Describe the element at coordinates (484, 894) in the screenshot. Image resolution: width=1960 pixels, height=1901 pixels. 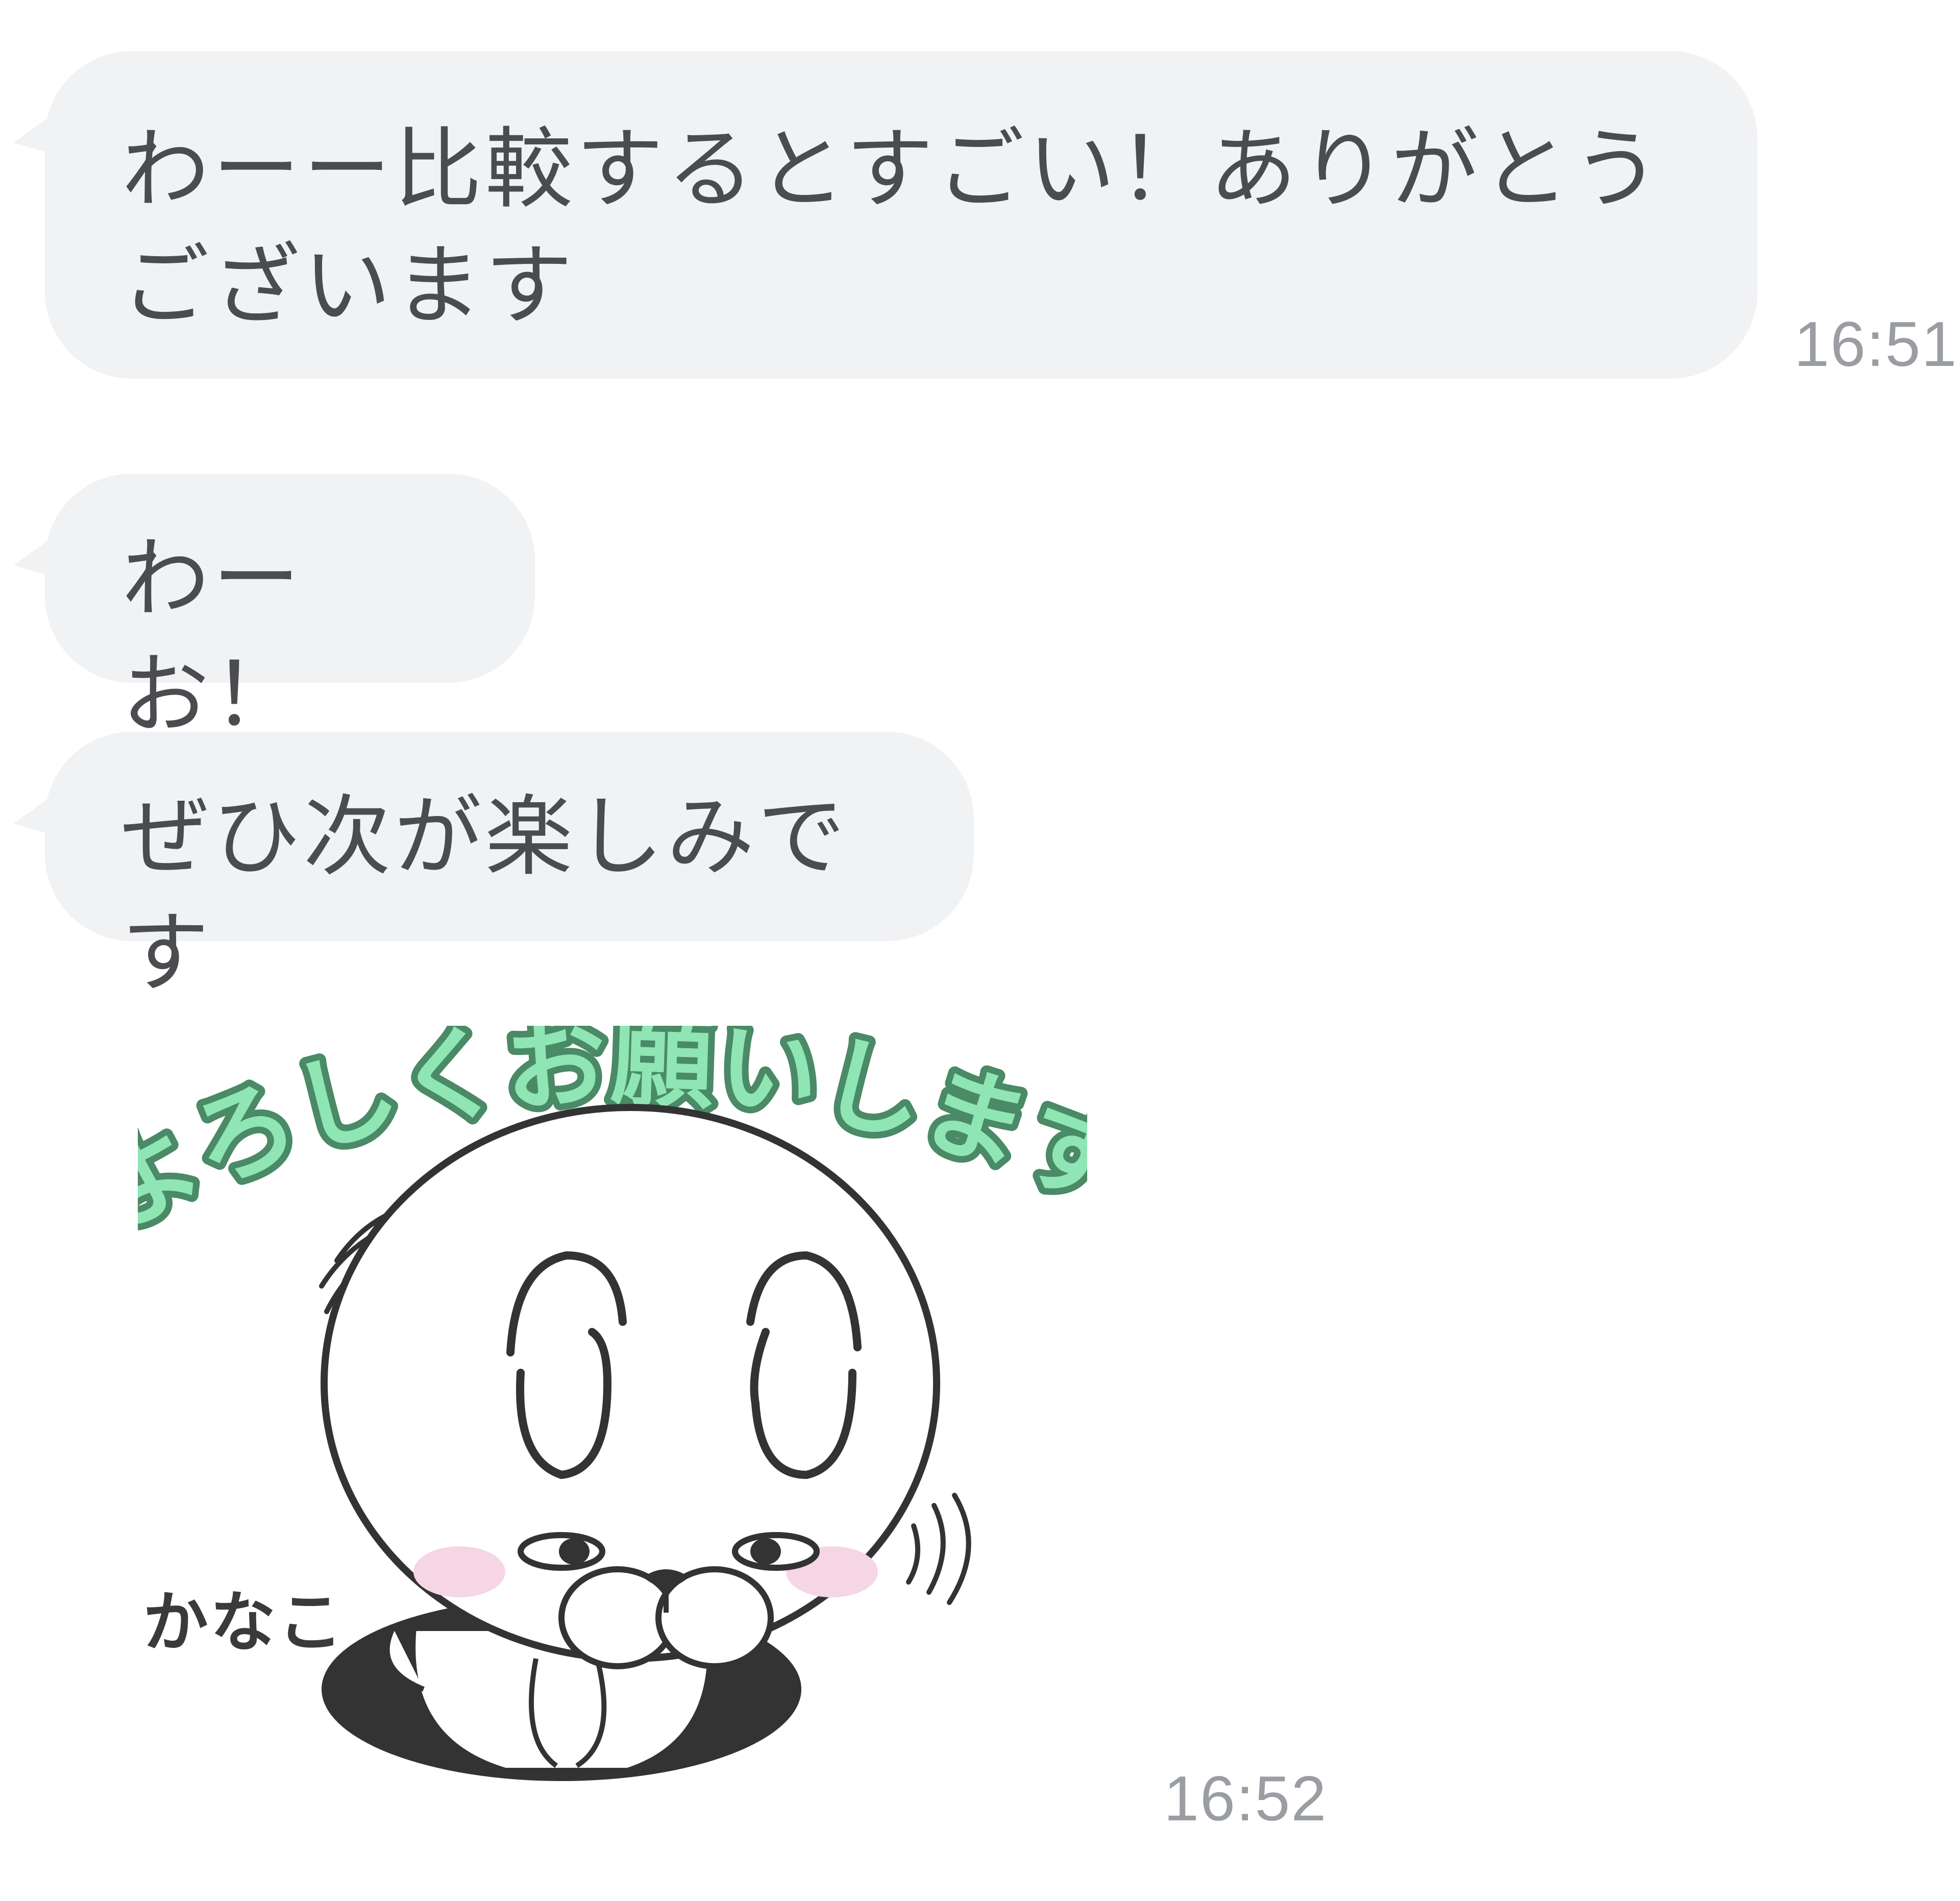
I see `message-text: ぜひ次が楽しみです` at that location.